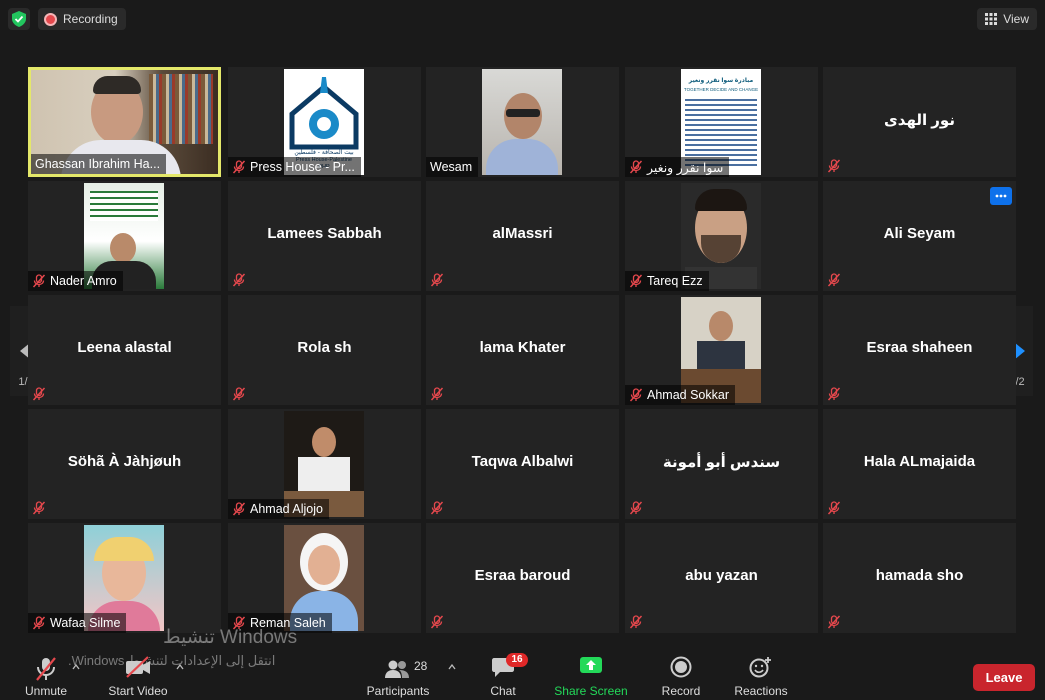 This screenshot has height=700, width=1045. Describe the element at coordinates (82, 19) in the screenshot. I see `recording-indicator: Recording` at that location.